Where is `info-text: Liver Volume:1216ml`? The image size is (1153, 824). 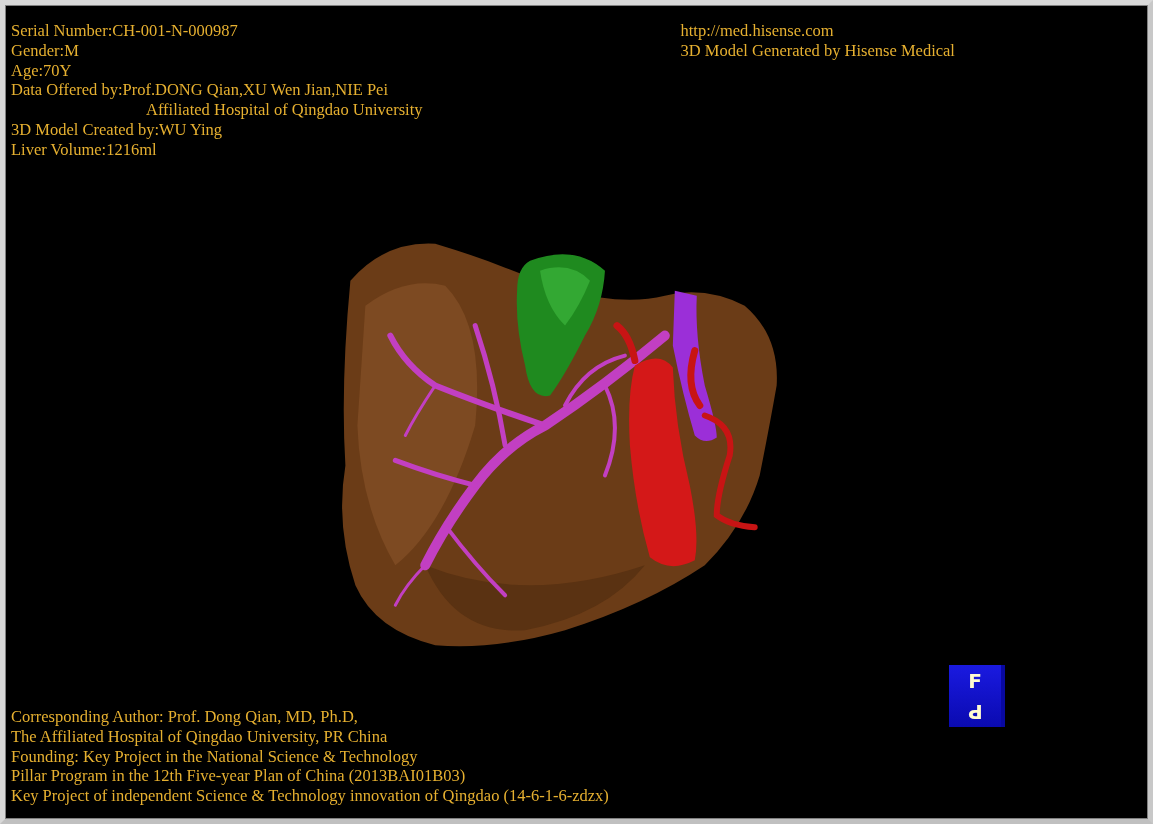 info-text: Liver Volume:1216ml is located at coordinates (84, 149).